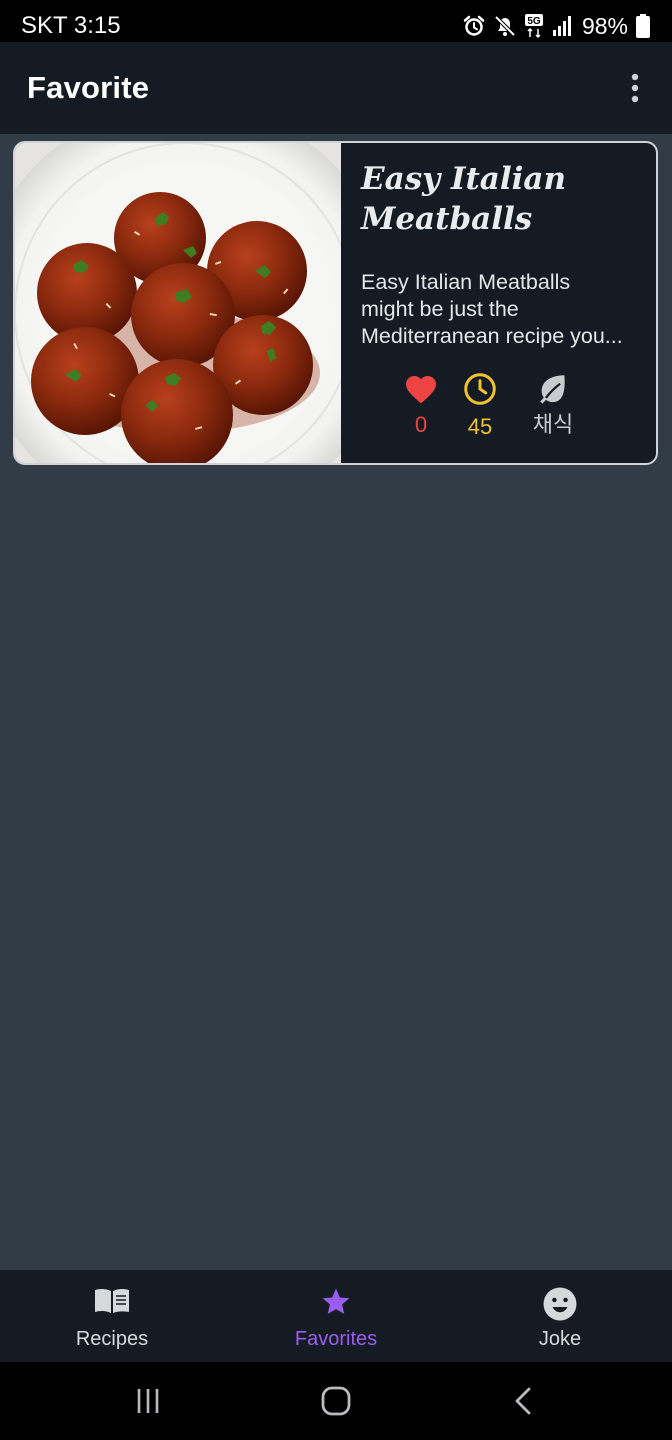 The width and height of the screenshot is (672, 1440). Describe the element at coordinates (466, 282) in the screenshot. I see `recipe-description-line: Easy Italian Meatballs` at that location.